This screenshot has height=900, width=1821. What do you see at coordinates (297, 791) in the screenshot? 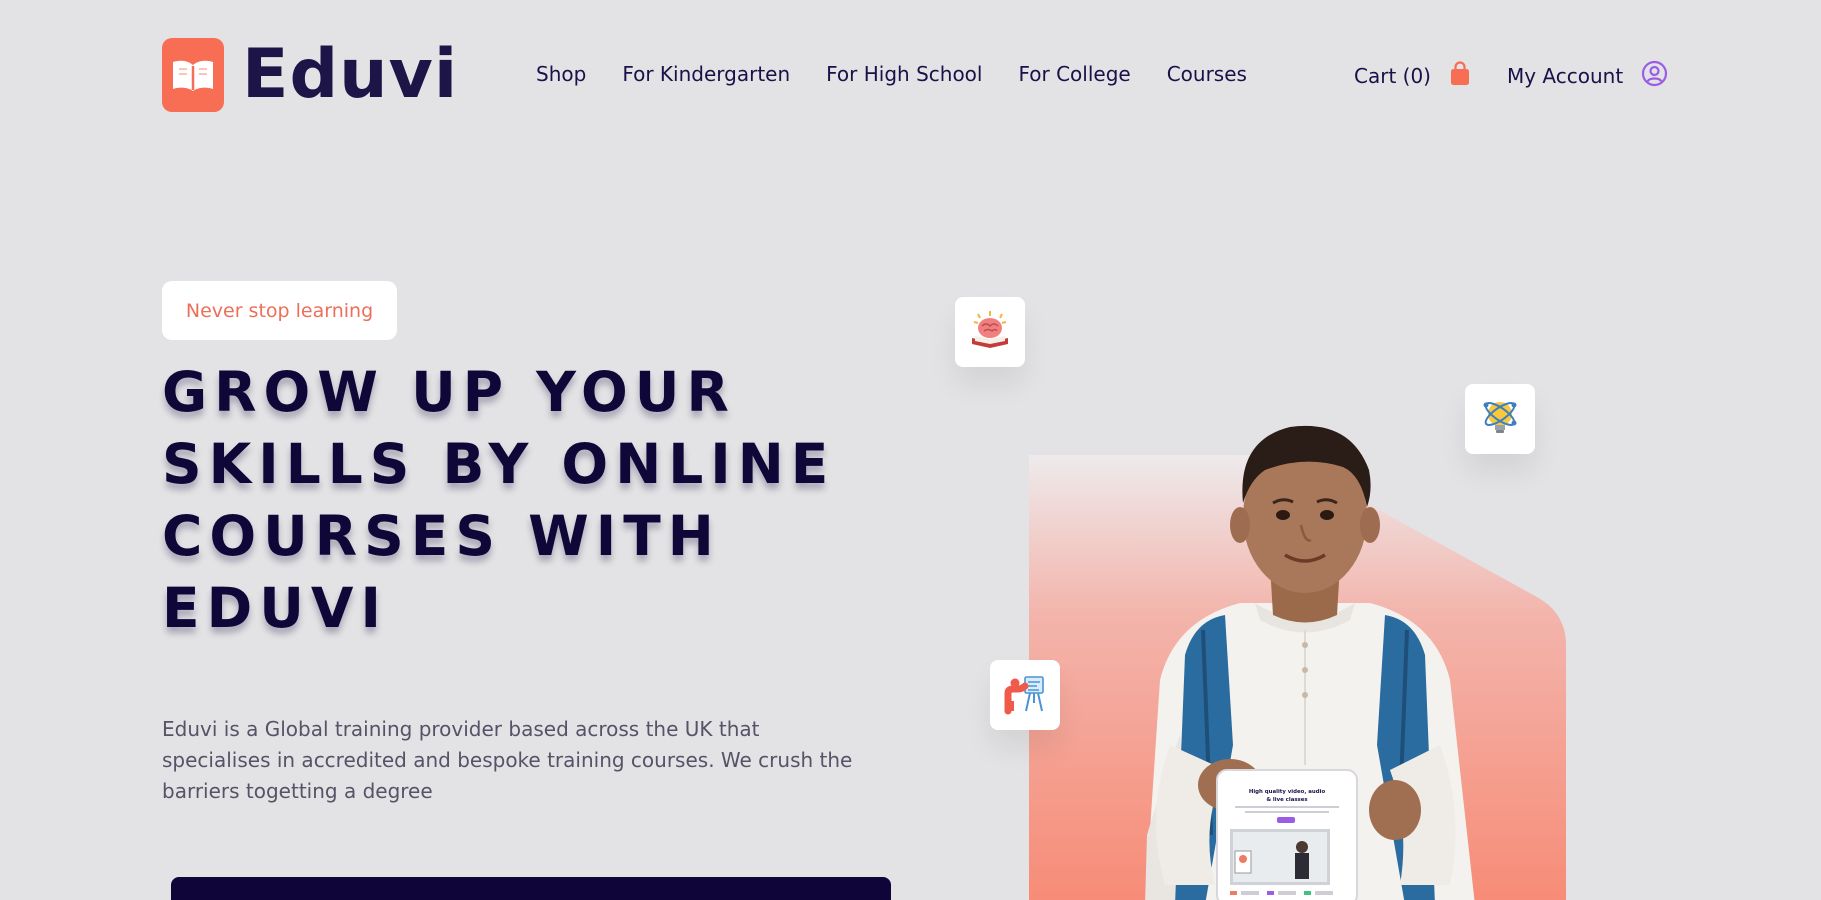
I see `description-line: barriers togetting a degree` at bounding box center [297, 791].